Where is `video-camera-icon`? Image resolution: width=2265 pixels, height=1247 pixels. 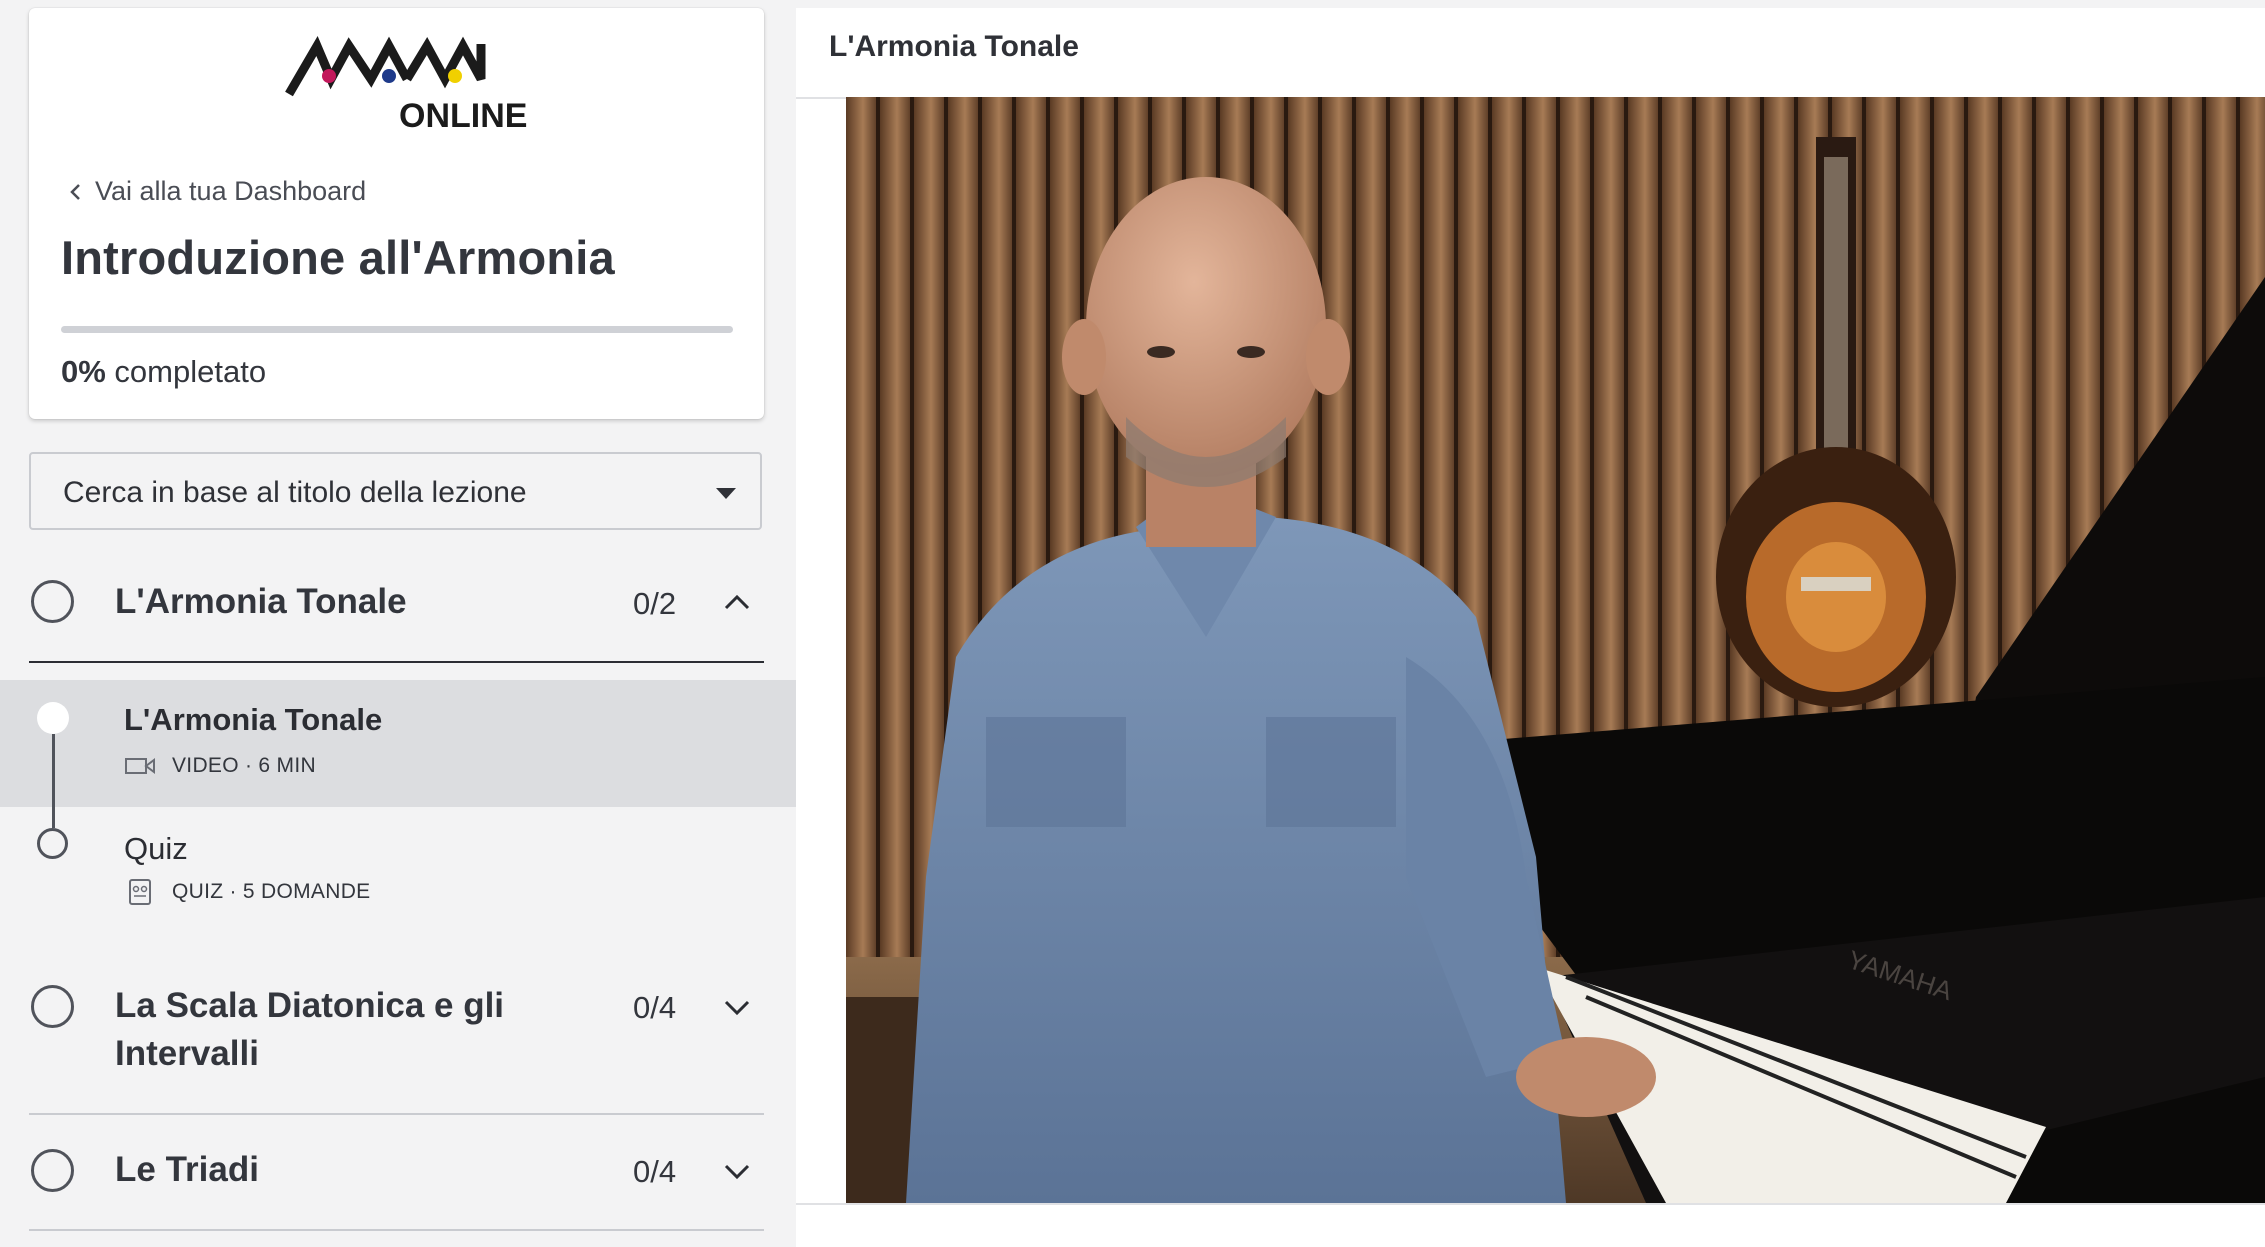 video-camera-icon is located at coordinates (140, 766).